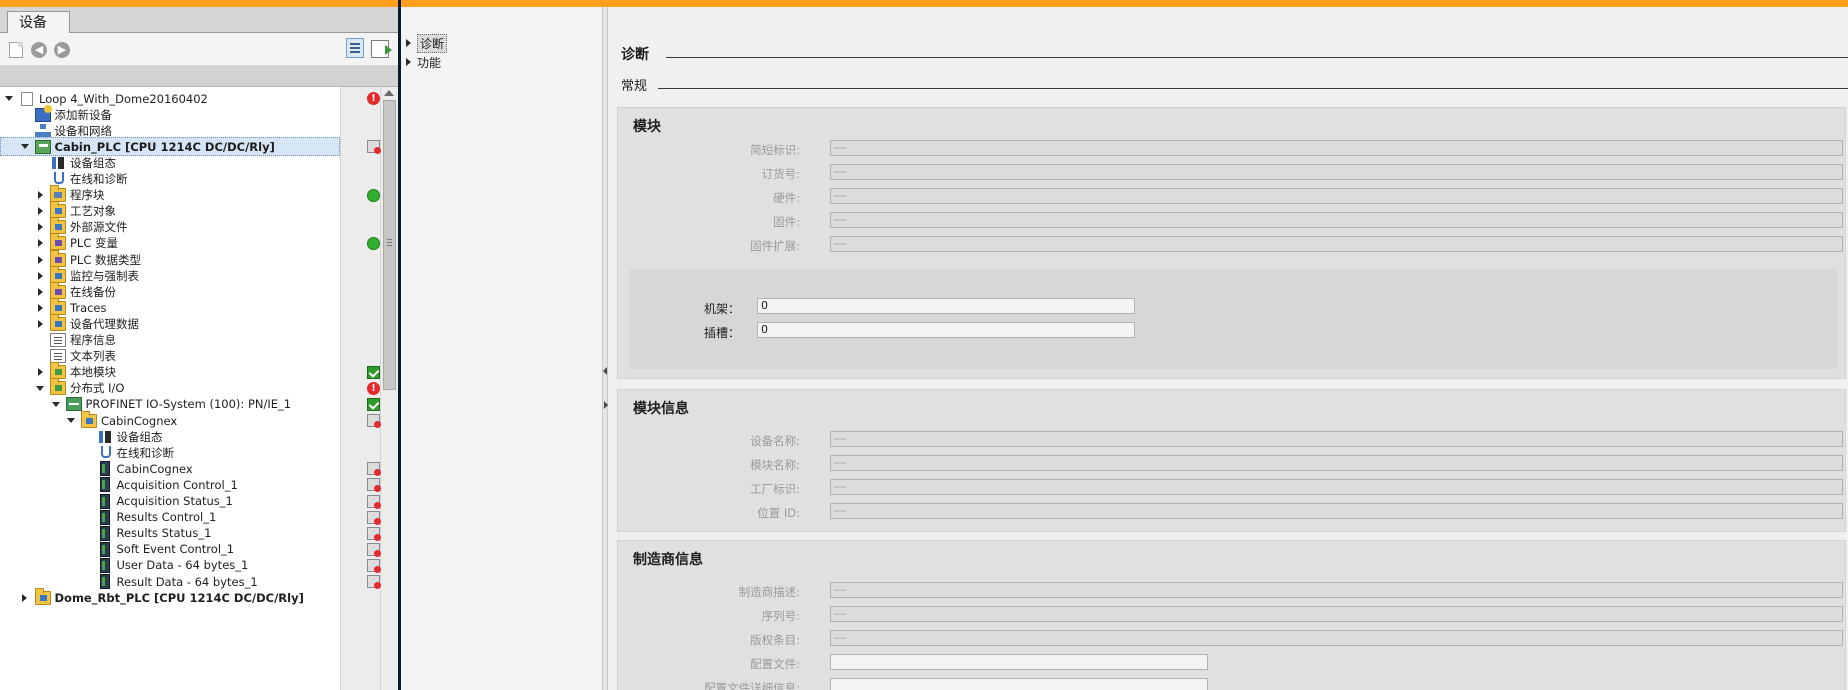  I want to click on tree-row-label: 监控与强制表, so click(104, 275).